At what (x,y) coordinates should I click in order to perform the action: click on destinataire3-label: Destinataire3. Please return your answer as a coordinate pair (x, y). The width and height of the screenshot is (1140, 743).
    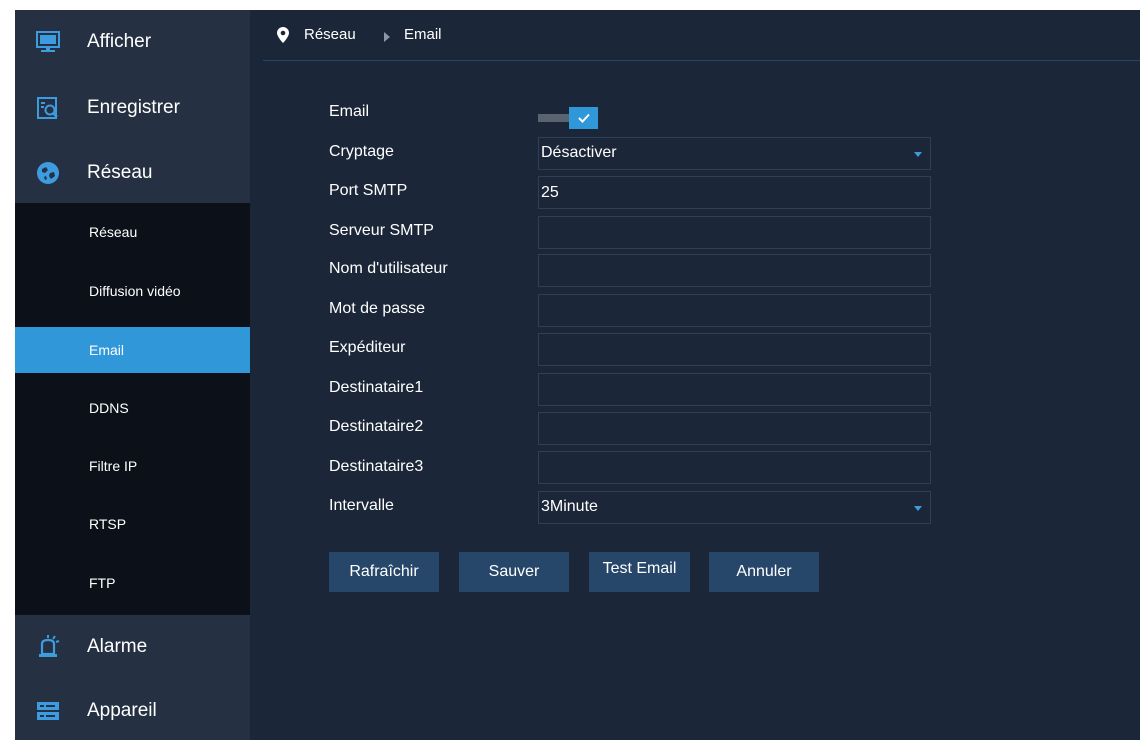
    Looking at the image, I should click on (376, 466).